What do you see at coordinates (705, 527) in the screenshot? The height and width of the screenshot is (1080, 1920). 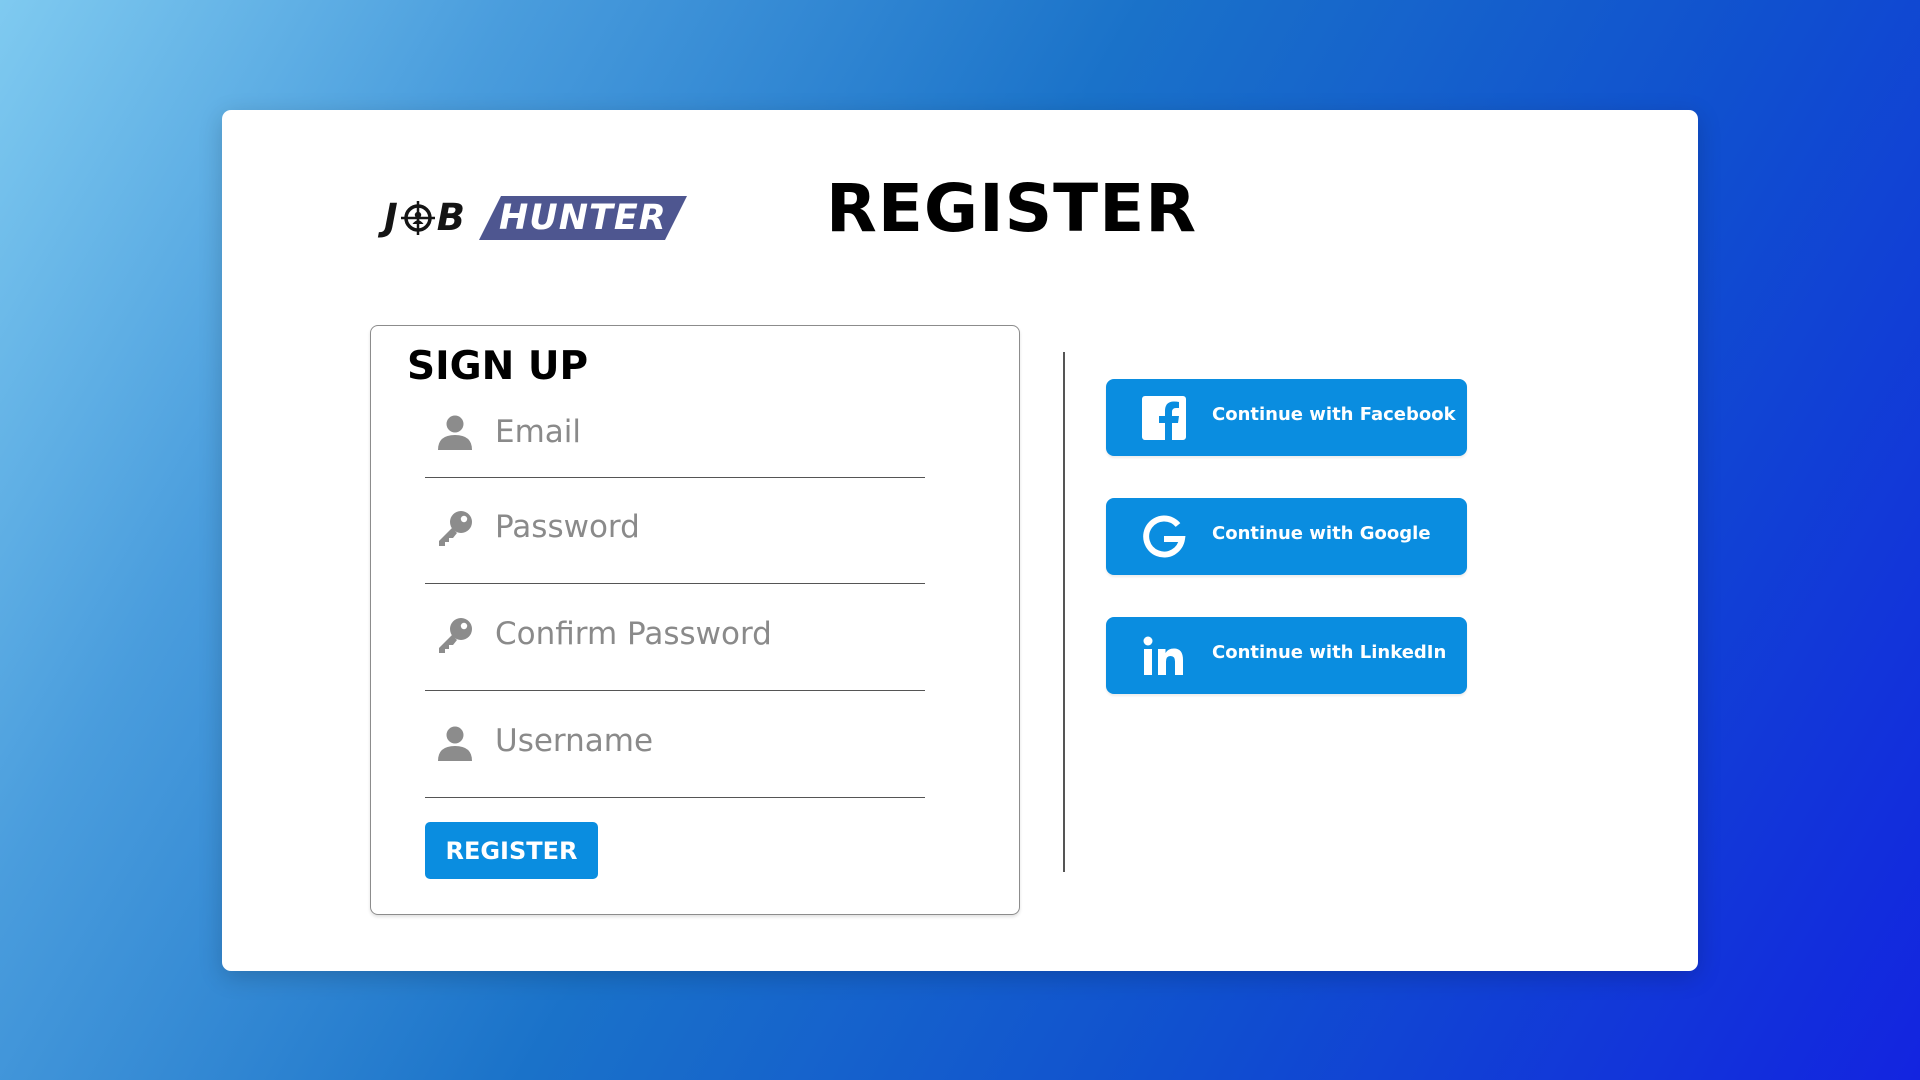 I see `password-input` at bounding box center [705, 527].